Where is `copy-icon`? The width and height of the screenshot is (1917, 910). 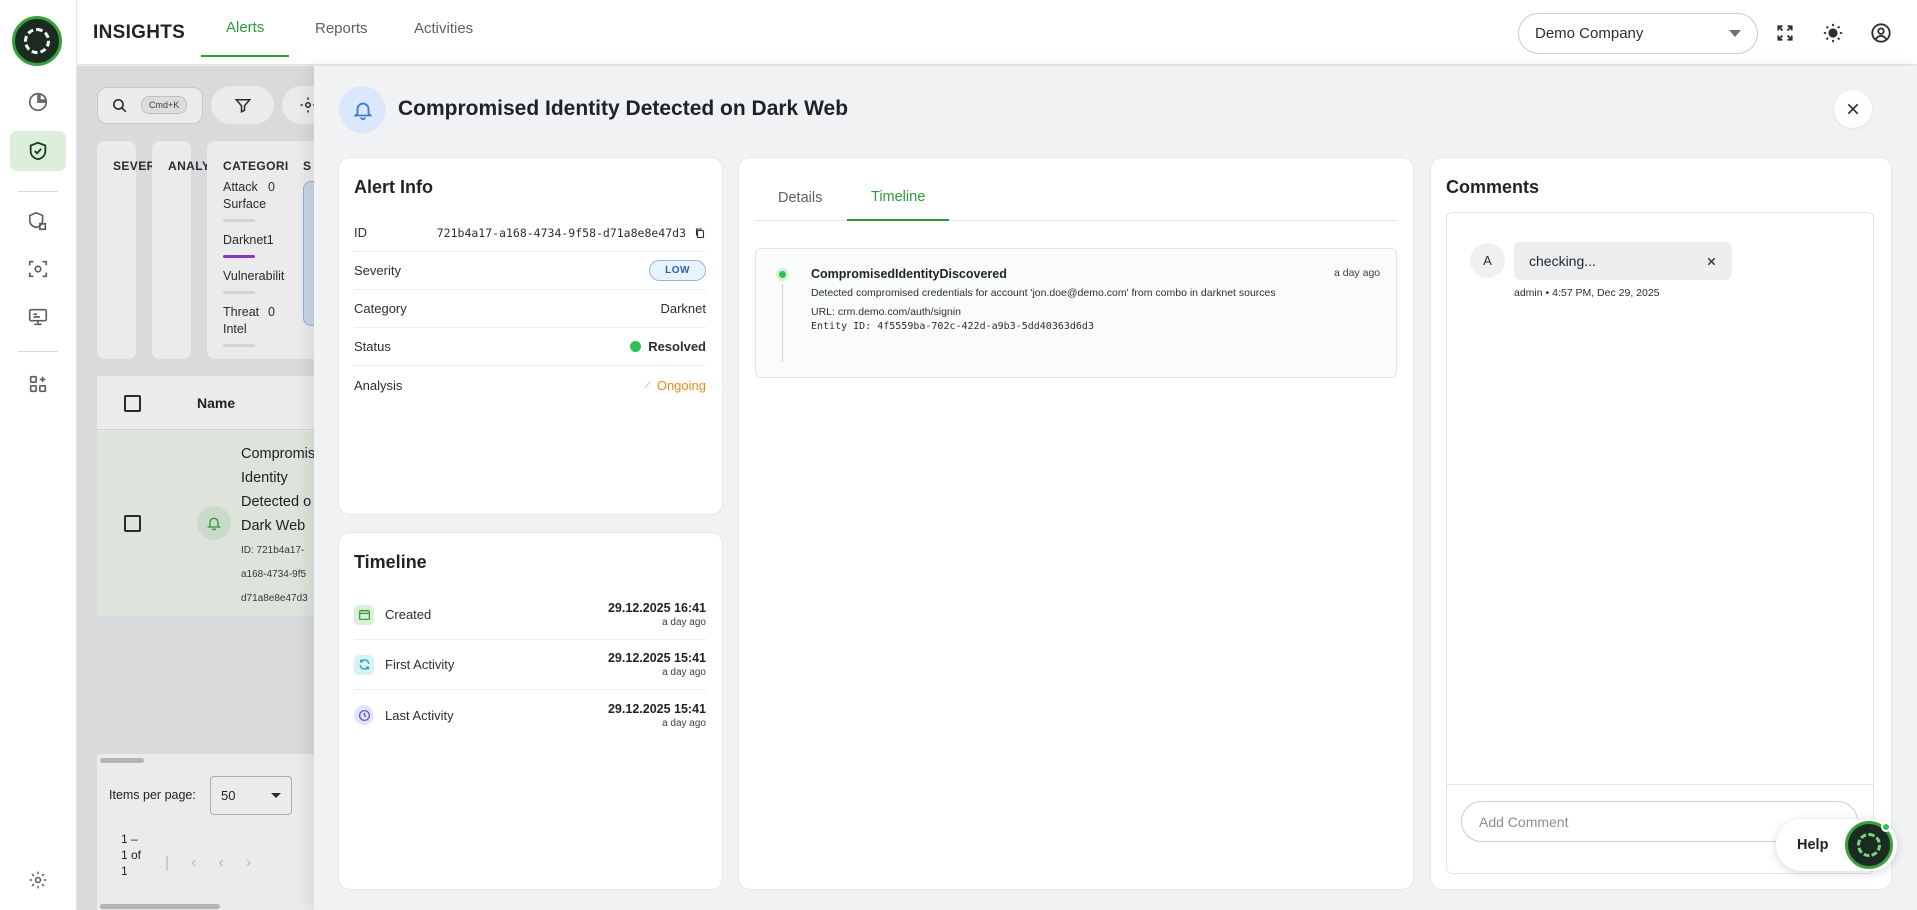
copy-icon is located at coordinates (700, 233).